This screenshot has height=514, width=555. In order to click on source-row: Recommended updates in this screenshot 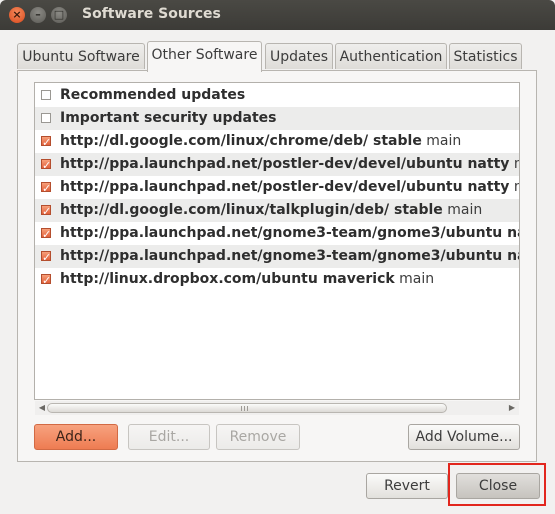, I will do `click(277, 95)`.